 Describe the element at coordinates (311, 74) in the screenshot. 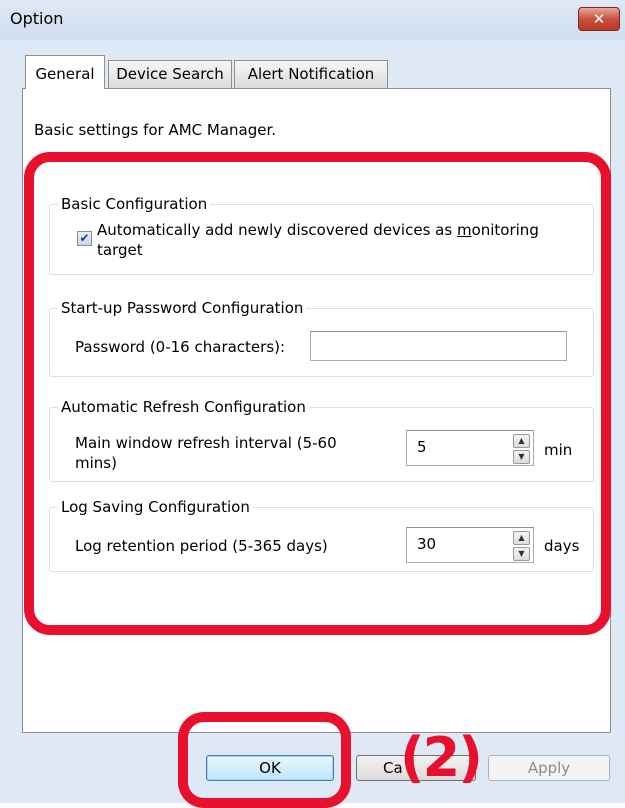

I see `tab-alert-notification: Alert Notification` at that location.